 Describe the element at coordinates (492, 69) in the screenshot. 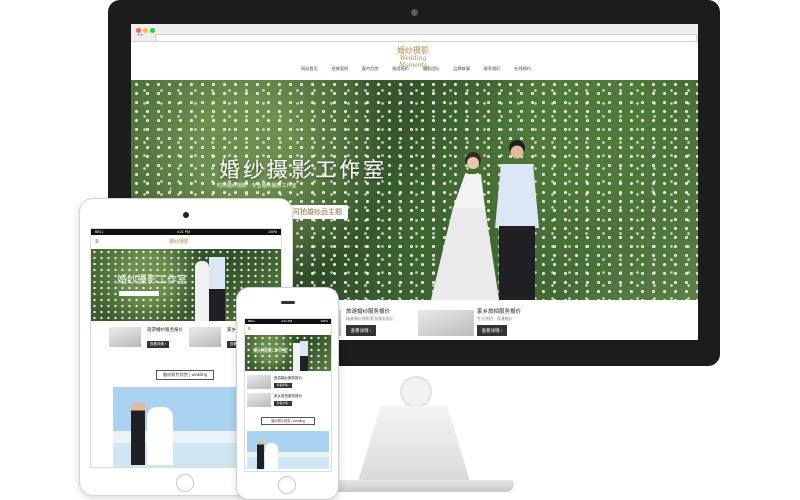

I see `nav-item-contact: 联系我们` at that location.